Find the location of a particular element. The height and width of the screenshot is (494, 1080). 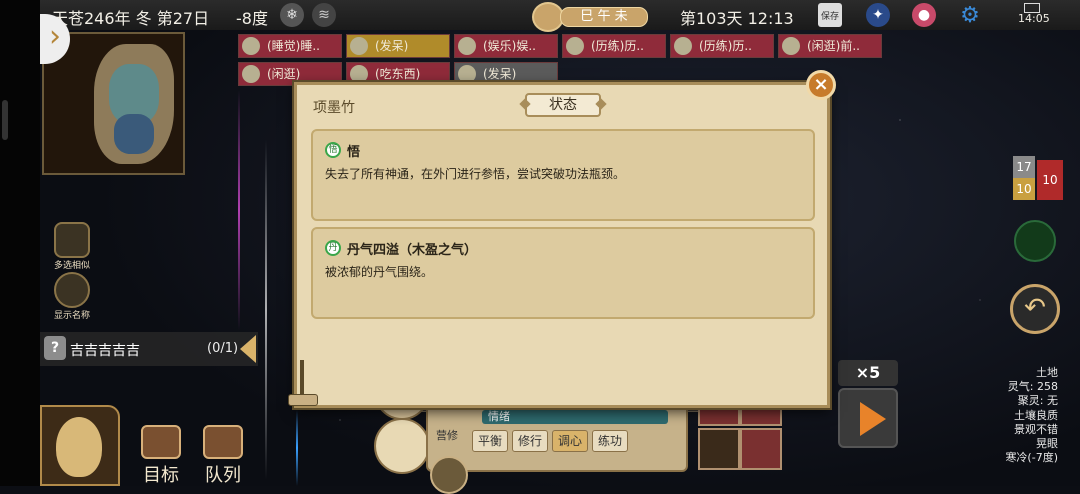

tile-gathering: 聚灵: 无 is located at coordinates (1037, 401).